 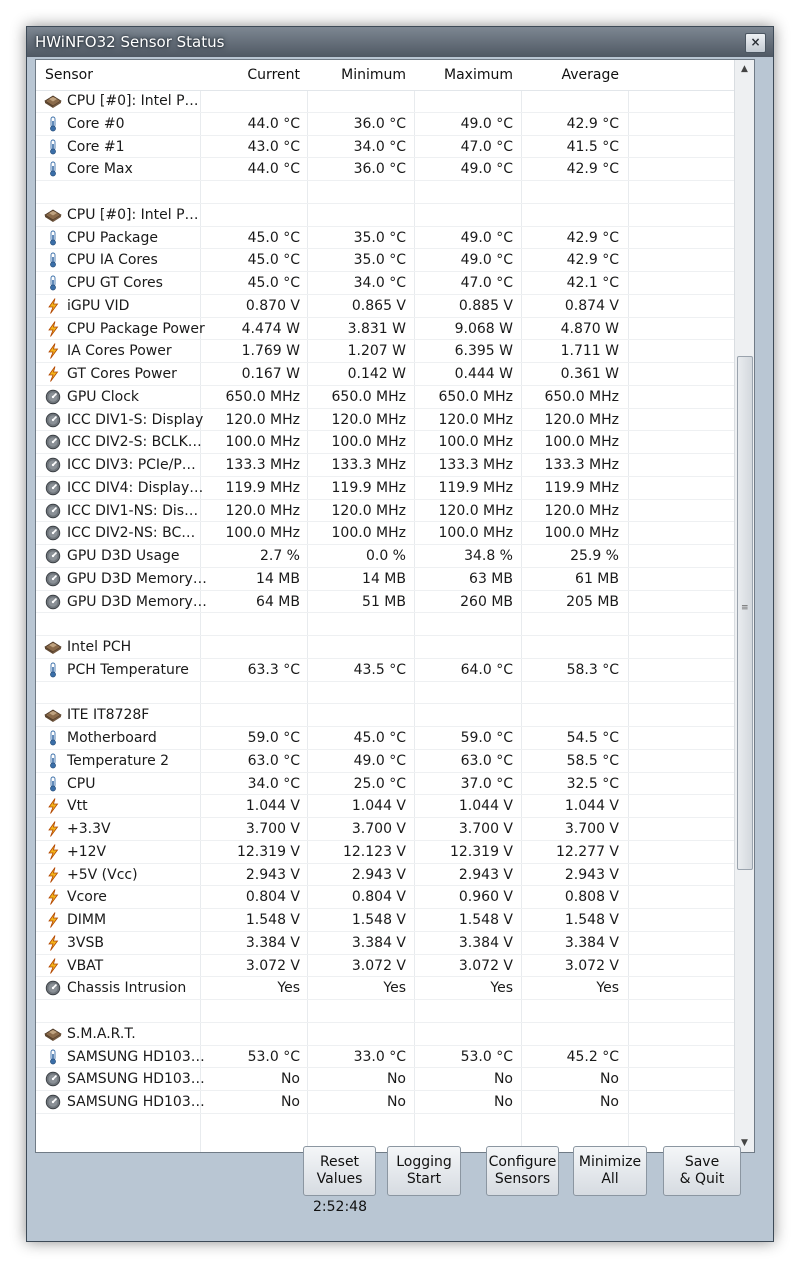 I want to click on sensor-row: GPU D3D Usage 2.7 % 0.0 % 34.8 % 25.9 %, so click(x=385, y=556).